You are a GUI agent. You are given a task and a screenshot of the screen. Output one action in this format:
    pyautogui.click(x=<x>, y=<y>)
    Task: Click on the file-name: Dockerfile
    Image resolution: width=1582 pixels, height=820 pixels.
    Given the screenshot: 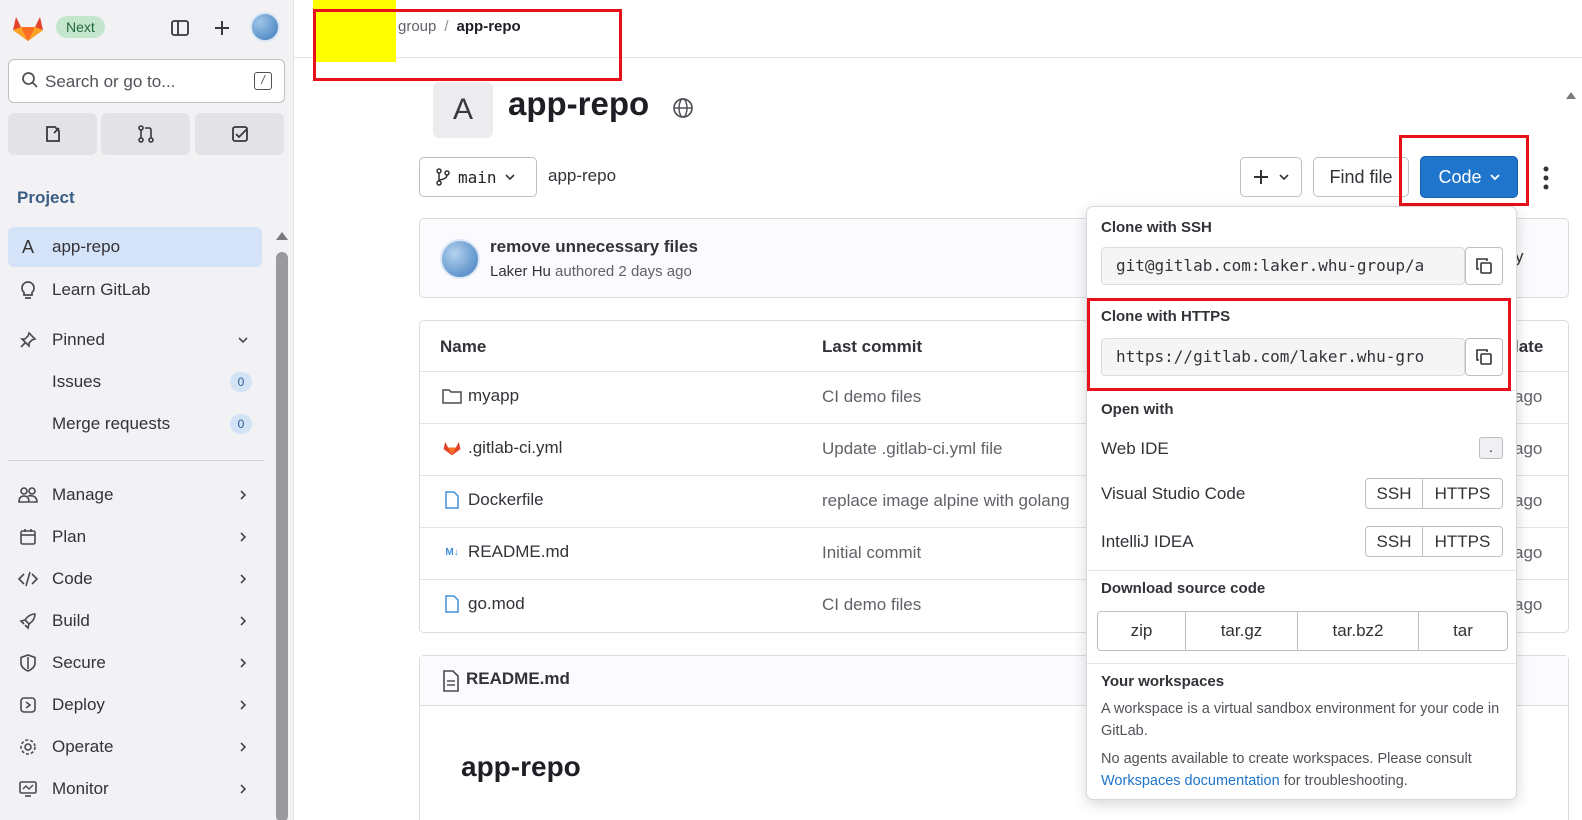 What is the action you would take?
    pyautogui.click(x=506, y=500)
    